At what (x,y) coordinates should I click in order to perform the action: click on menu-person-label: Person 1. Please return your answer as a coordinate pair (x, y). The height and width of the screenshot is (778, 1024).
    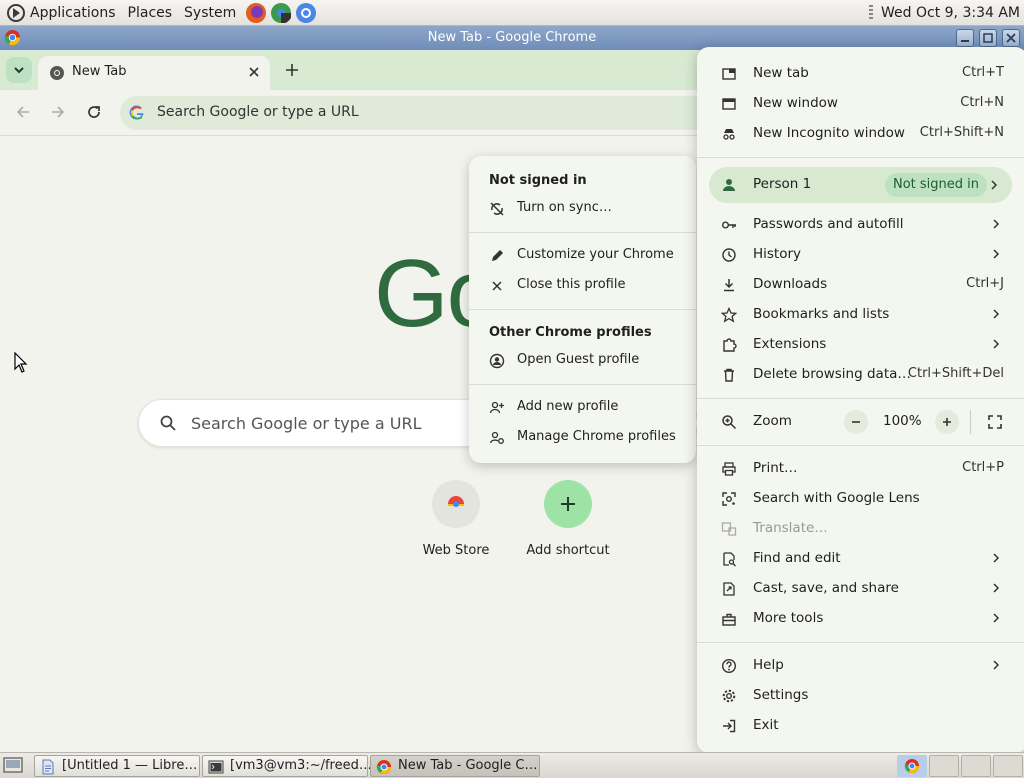
    Looking at the image, I should click on (782, 184).